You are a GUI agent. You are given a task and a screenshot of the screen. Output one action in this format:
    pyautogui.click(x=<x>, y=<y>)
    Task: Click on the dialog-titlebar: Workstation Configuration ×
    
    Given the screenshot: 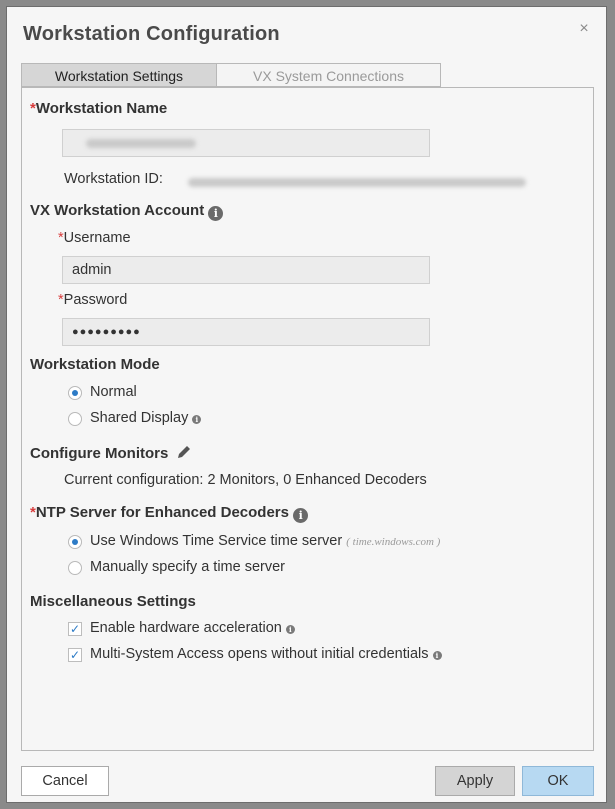 What is the action you would take?
    pyautogui.click(x=306, y=35)
    